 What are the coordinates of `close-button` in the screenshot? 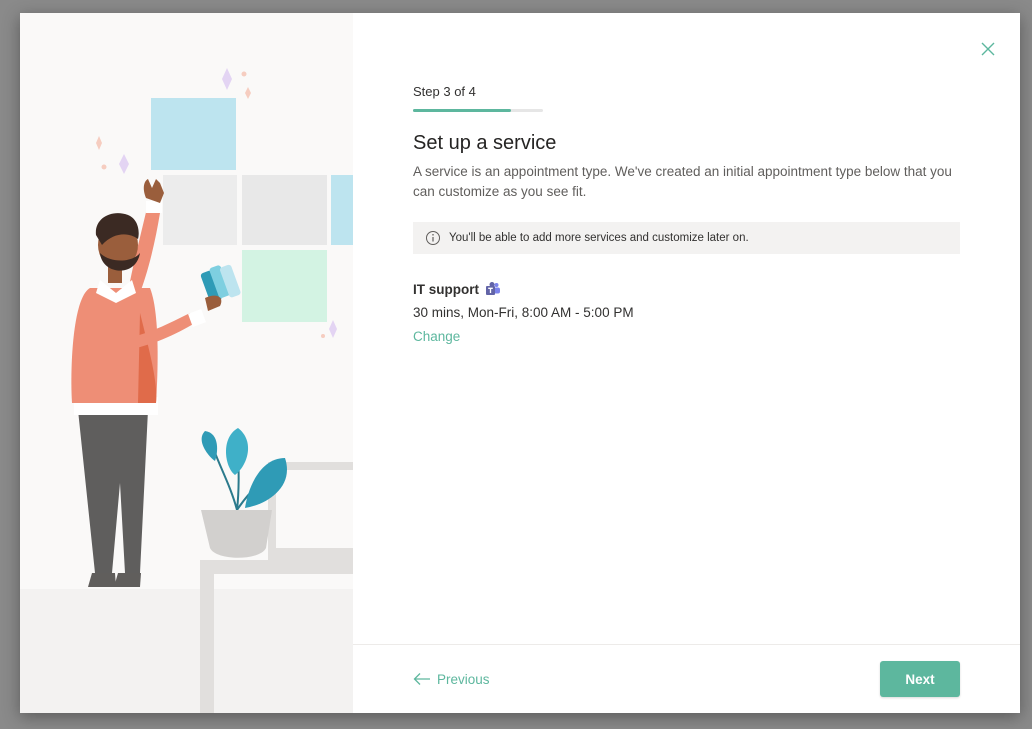 It's located at (988, 49).